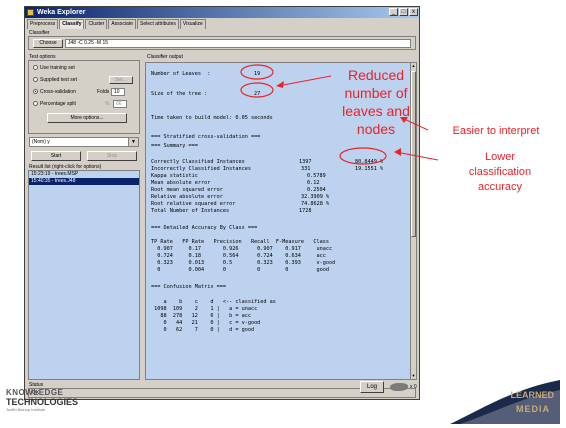 This screenshot has width=566, height=428. What do you see at coordinates (376, 129) in the screenshot?
I see `reduced-annotation-line: nodes` at bounding box center [376, 129].